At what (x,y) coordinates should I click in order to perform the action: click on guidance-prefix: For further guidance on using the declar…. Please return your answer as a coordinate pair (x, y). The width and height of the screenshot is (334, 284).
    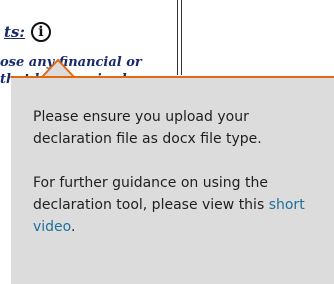
    Looking at the image, I should click on (151, 194).